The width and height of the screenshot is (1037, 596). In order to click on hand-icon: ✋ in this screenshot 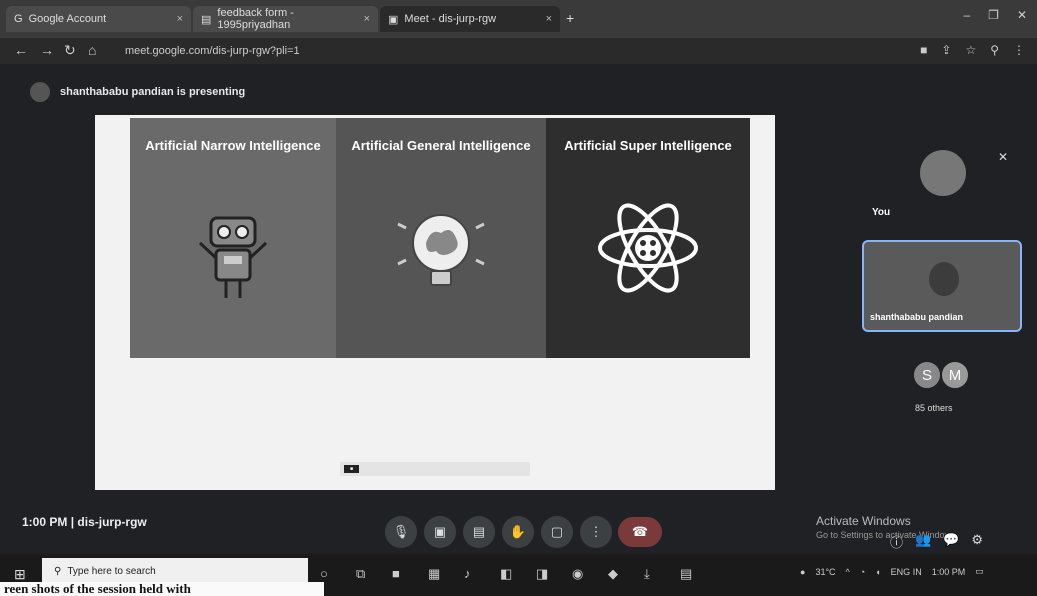, I will do `click(518, 531)`.